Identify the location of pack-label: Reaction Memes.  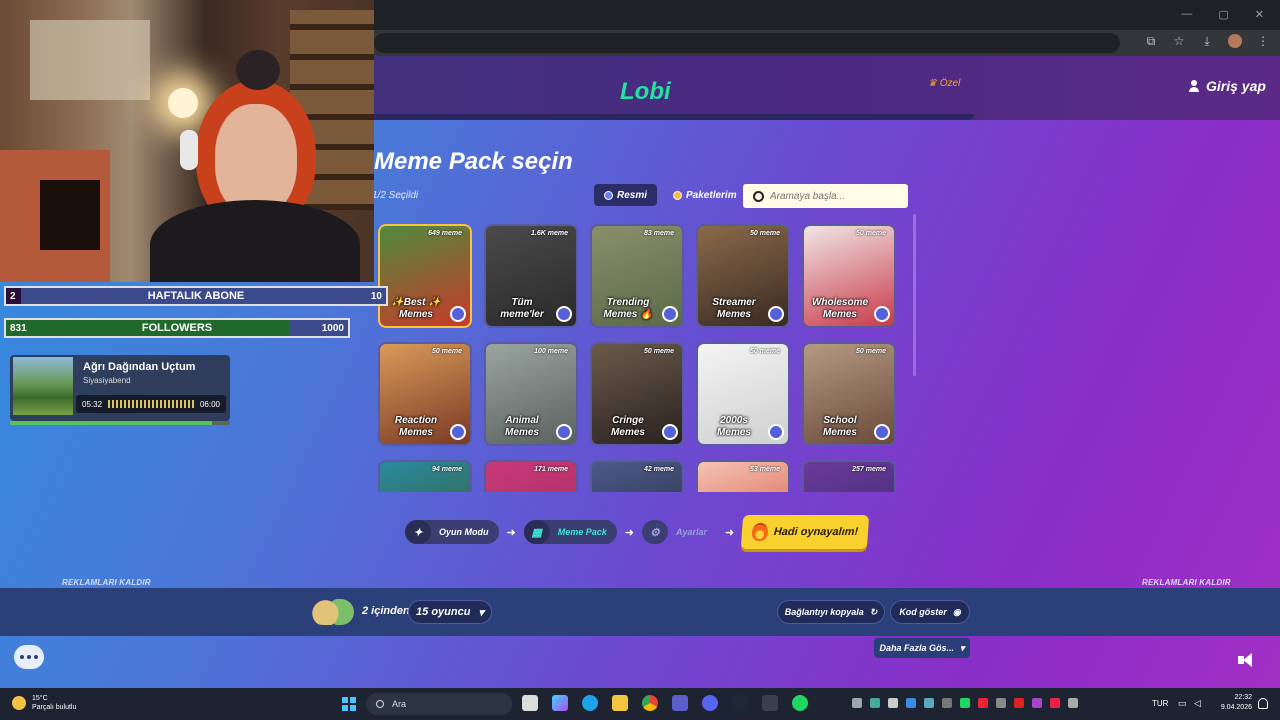
(416, 426).